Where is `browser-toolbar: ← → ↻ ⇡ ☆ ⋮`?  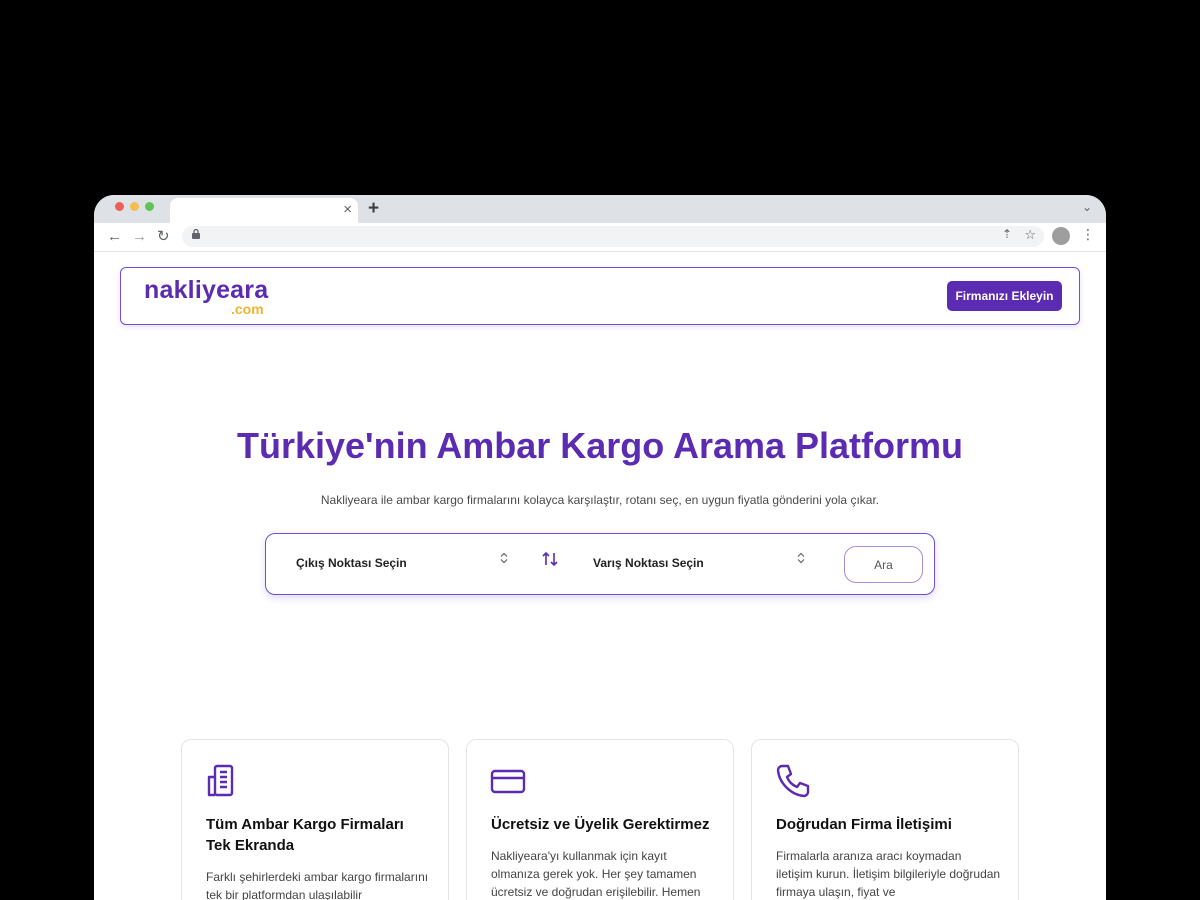 browser-toolbar: ← → ↻ ⇡ ☆ ⋮ is located at coordinates (600, 237).